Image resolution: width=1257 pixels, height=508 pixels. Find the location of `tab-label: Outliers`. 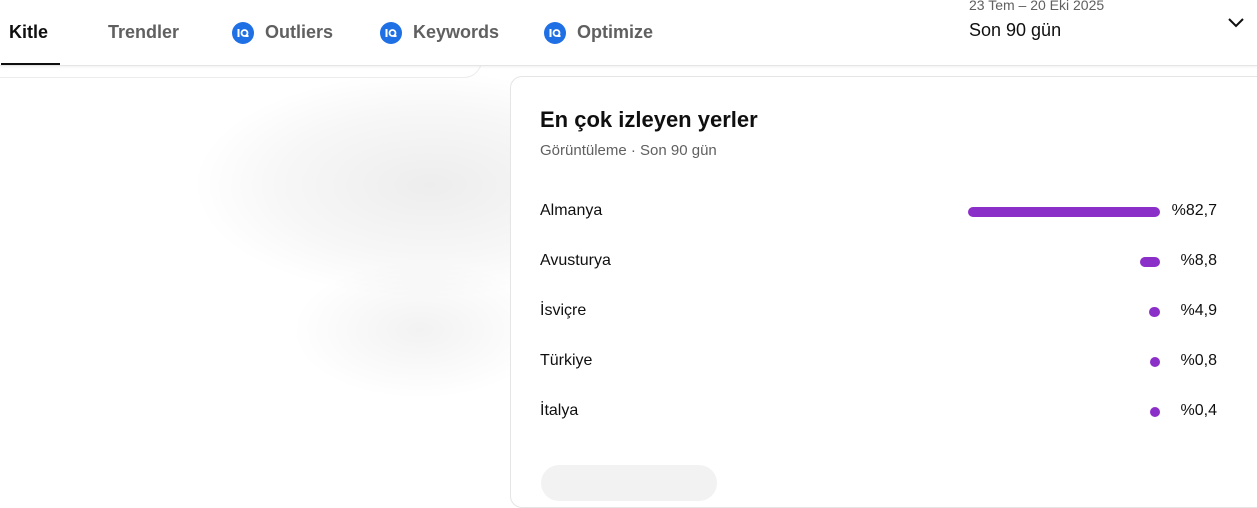

tab-label: Outliers is located at coordinates (299, 32).